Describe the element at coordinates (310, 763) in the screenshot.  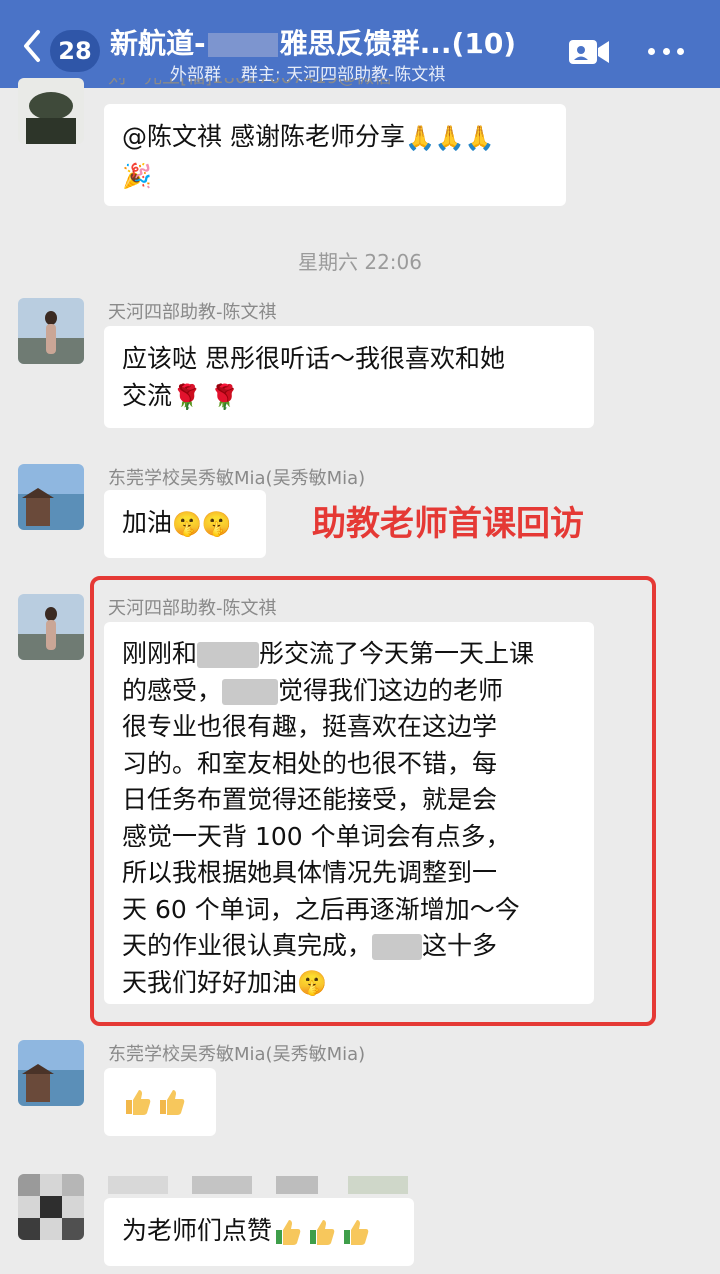
I see `message-text: 习的。和室友相处的也很不错，每` at that location.